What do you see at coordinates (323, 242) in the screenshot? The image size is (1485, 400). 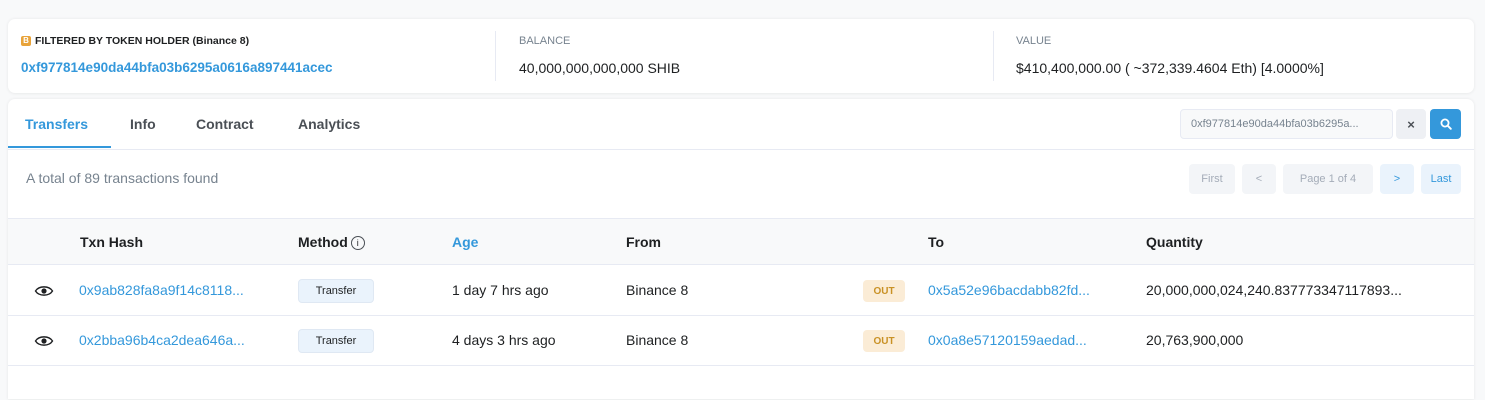 I see `column-method-label: Method` at bounding box center [323, 242].